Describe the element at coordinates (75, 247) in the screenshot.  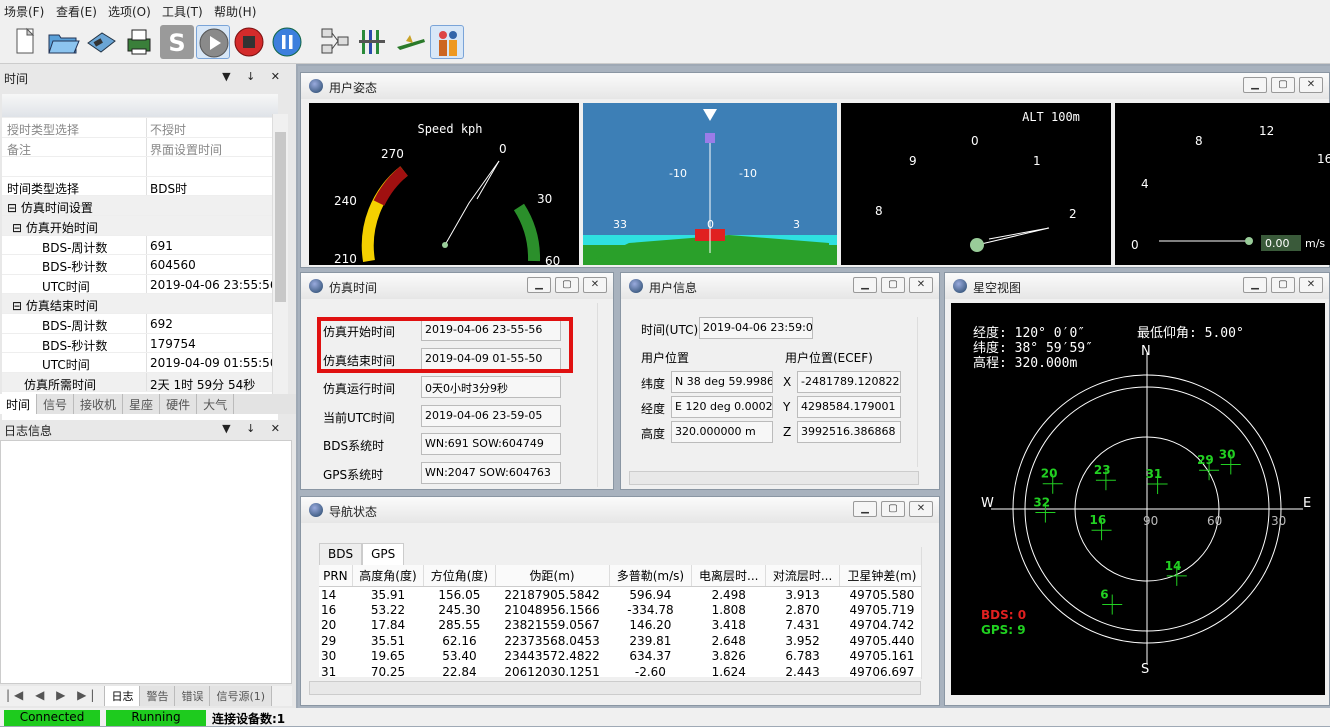
I see `property-key: BDS-周计数` at that location.